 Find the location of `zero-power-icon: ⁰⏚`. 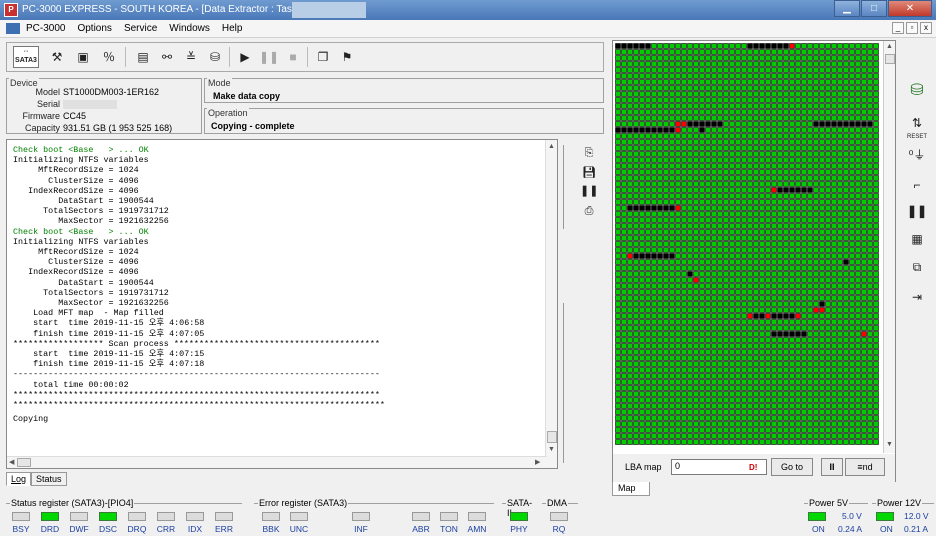

zero-power-icon: ⁰⏚ is located at coordinates (917, 155).